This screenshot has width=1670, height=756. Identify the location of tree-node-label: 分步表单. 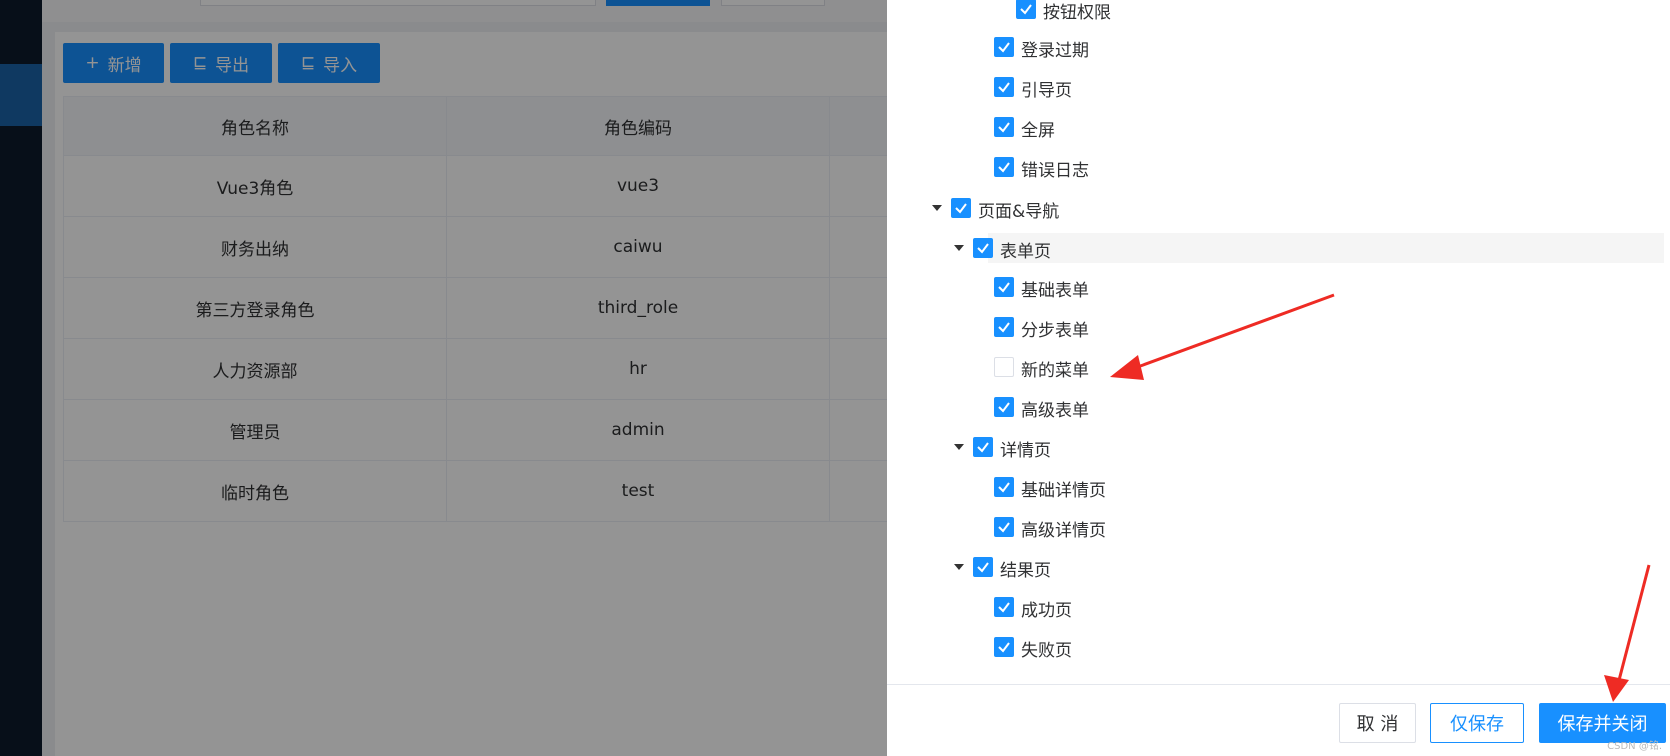
(1055, 331).